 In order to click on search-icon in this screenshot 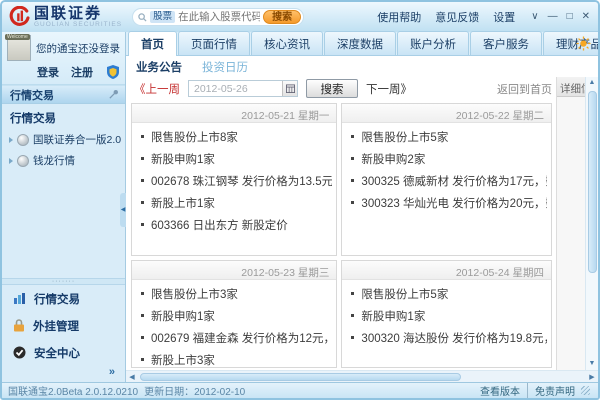, I will do `click(142, 17)`.